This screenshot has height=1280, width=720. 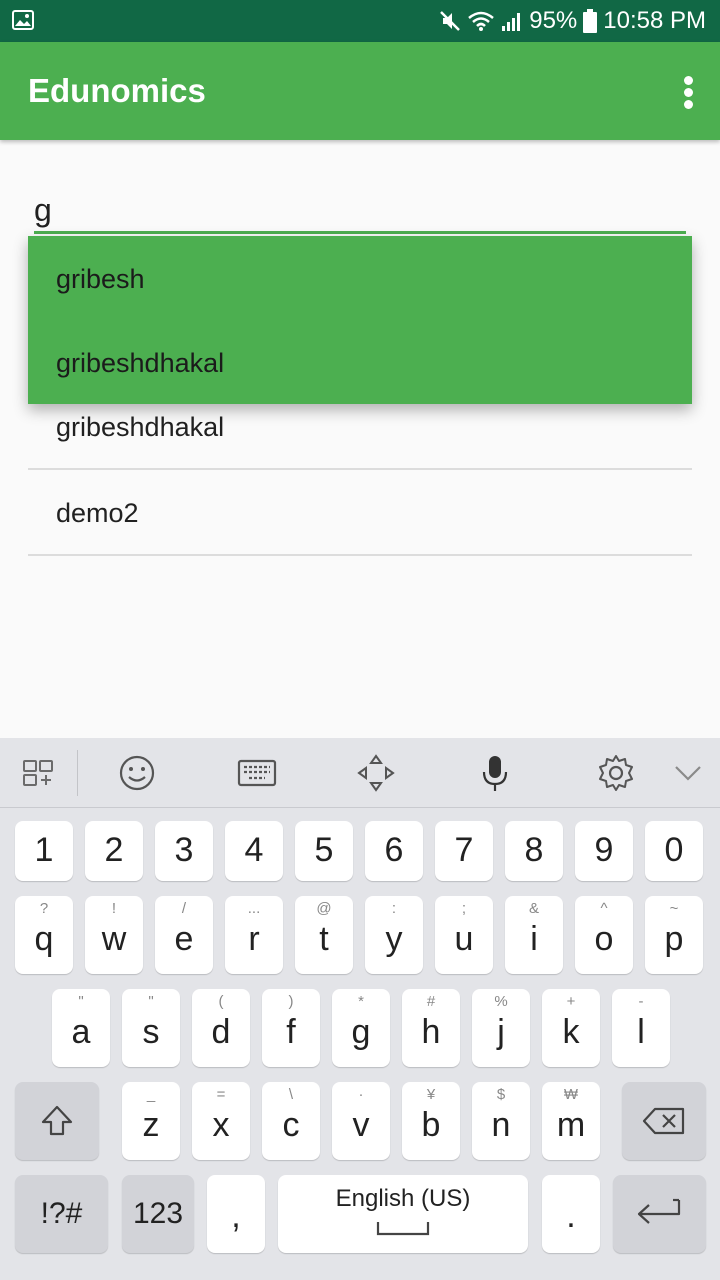 What do you see at coordinates (151, 1001) in the screenshot?
I see `key-hint: "` at bounding box center [151, 1001].